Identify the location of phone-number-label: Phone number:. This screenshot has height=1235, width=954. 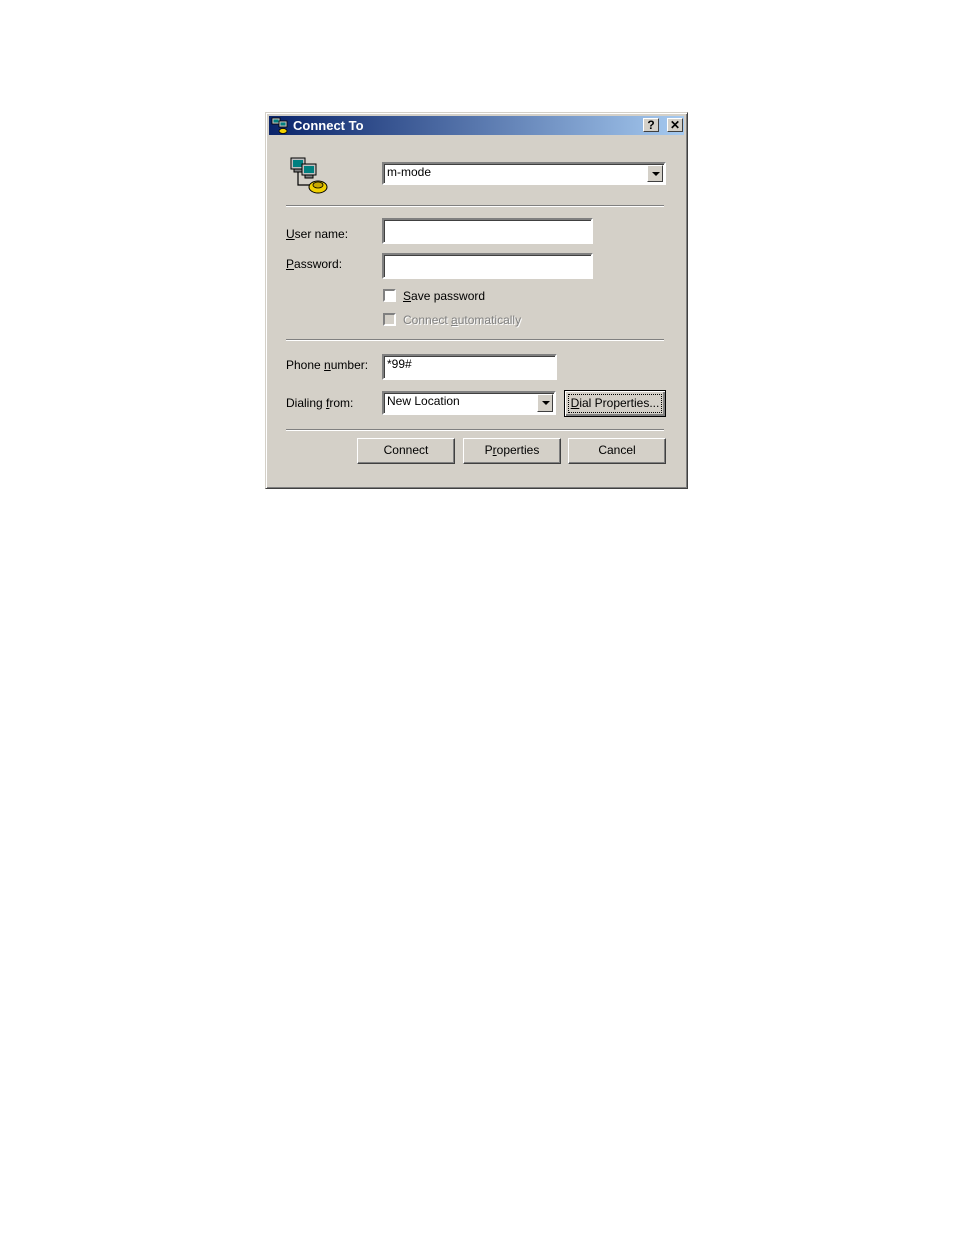
(327, 365).